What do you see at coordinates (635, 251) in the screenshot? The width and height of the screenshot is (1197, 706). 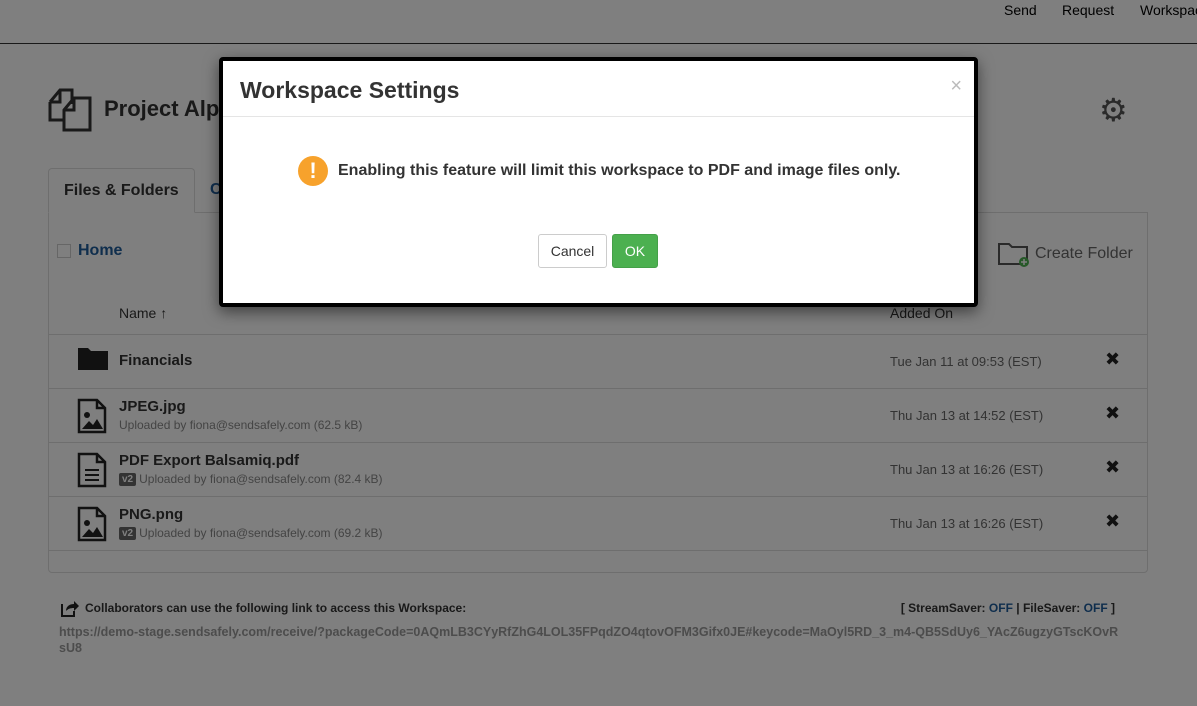 I see `ok-button: OK` at bounding box center [635, 251].